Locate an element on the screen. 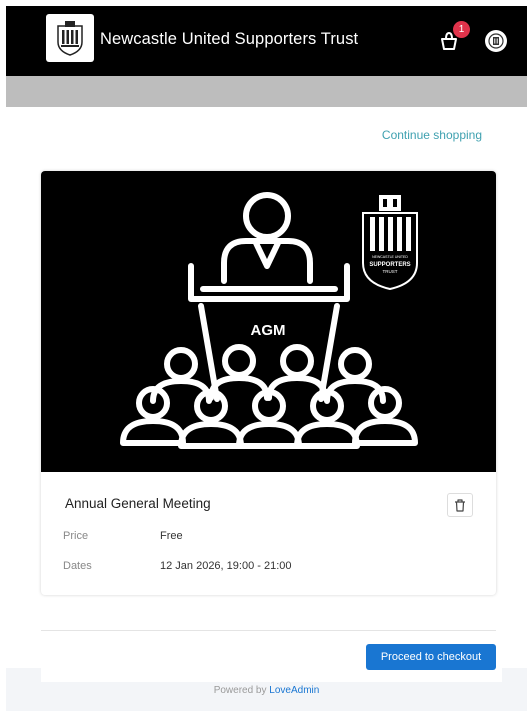  price-label: Price is located at coordinates (76, 536).